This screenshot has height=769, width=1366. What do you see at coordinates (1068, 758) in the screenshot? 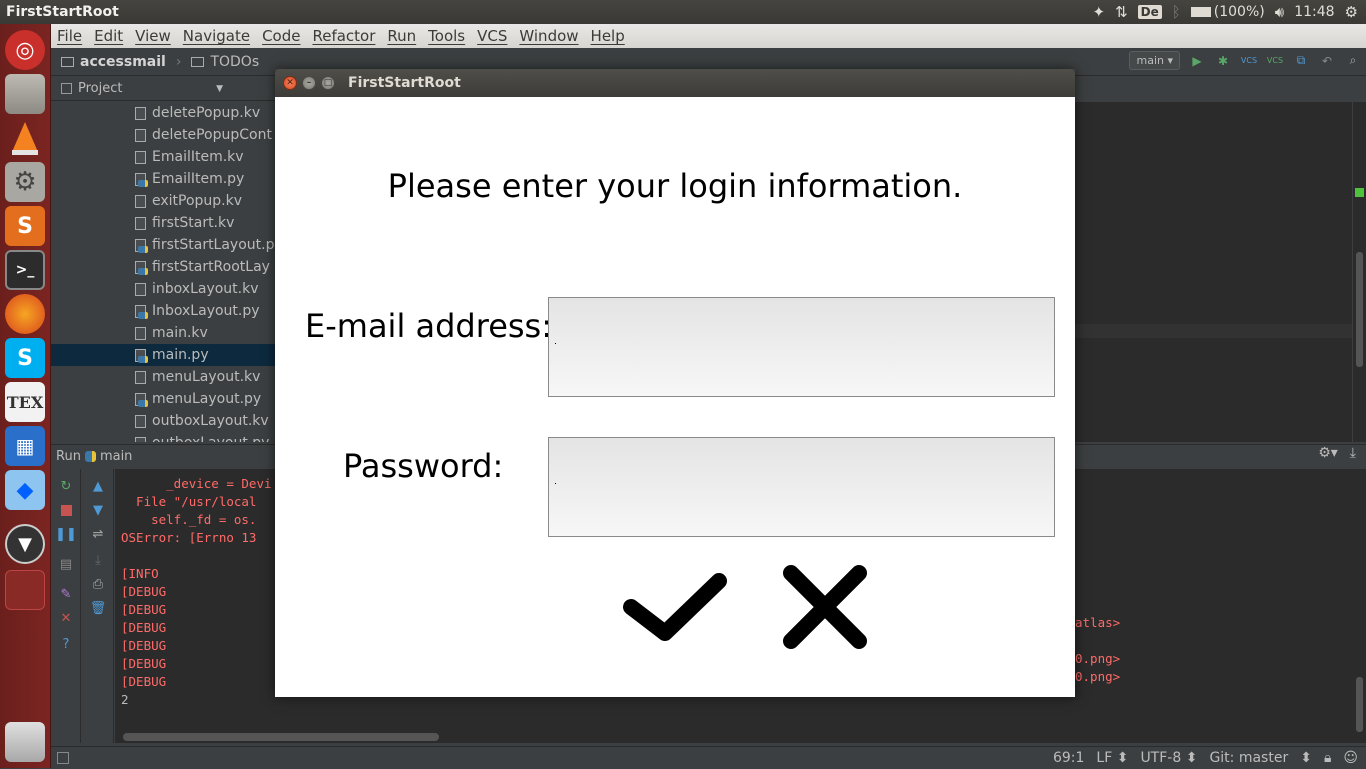
I see `cursor-position: 69:1` at bounding box center [1068, 758].